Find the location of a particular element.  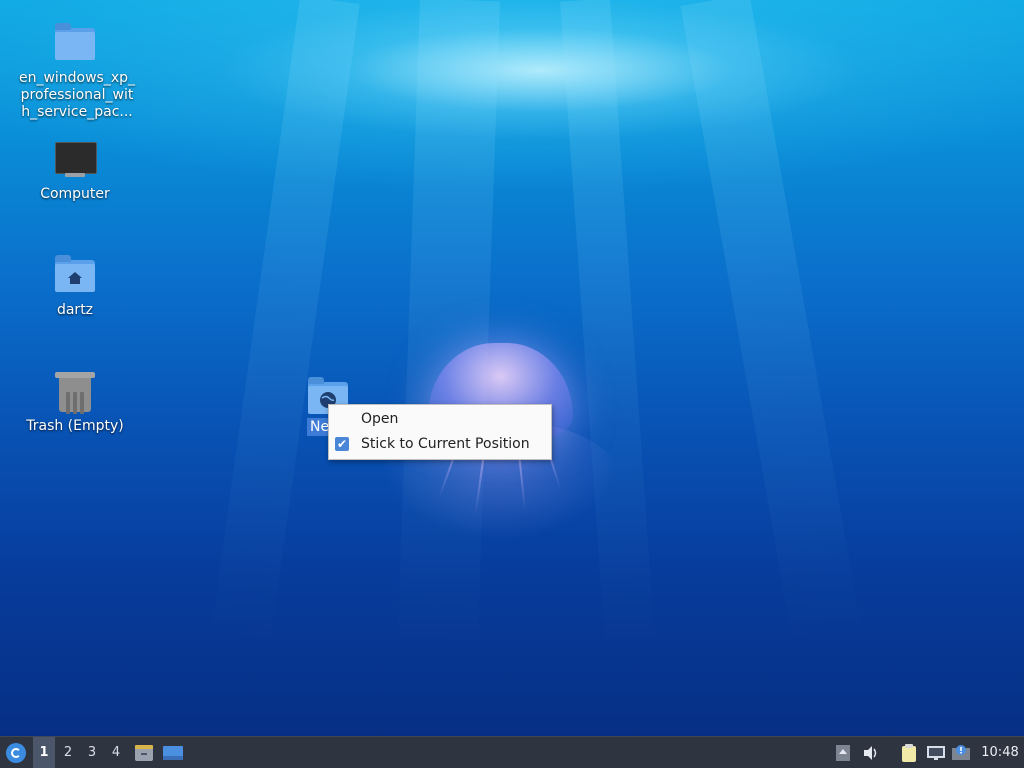

workspace-label: 4 is located at coordinates (116, 752).